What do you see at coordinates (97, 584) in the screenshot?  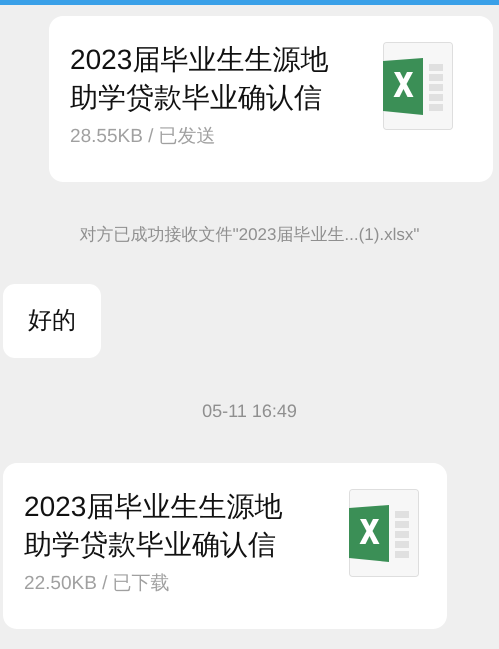 I see `file-status: 22.50KB / 已下载` at bounding box center [97, 584].